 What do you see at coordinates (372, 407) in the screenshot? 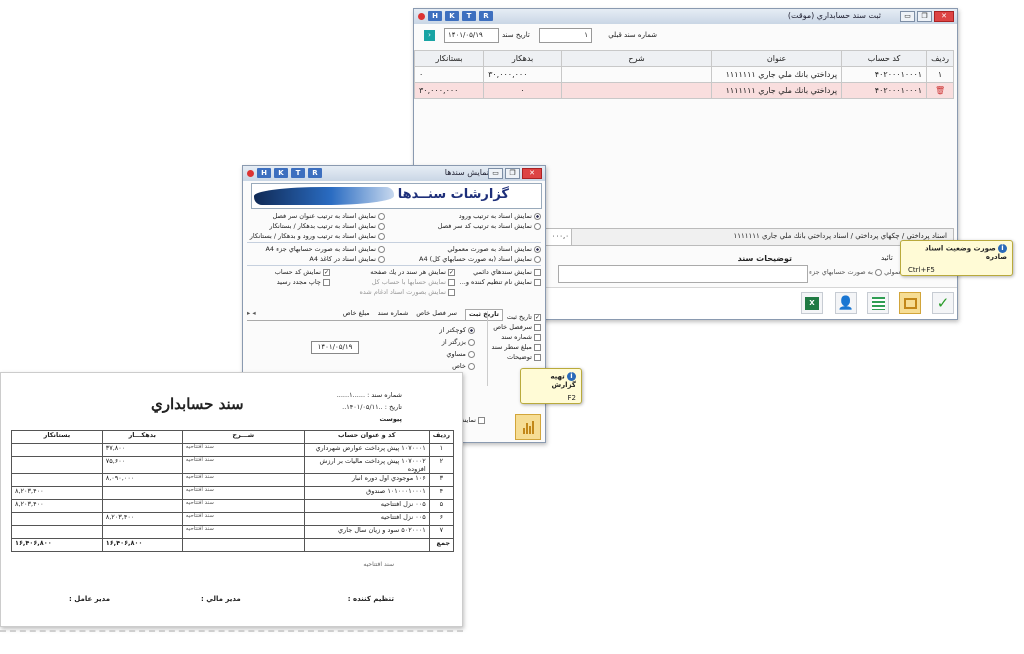
I see `doc-date-row: تاريخ : ..۱۴۰۱/۰۵/۱۱..` at bounding box center [372, 407].